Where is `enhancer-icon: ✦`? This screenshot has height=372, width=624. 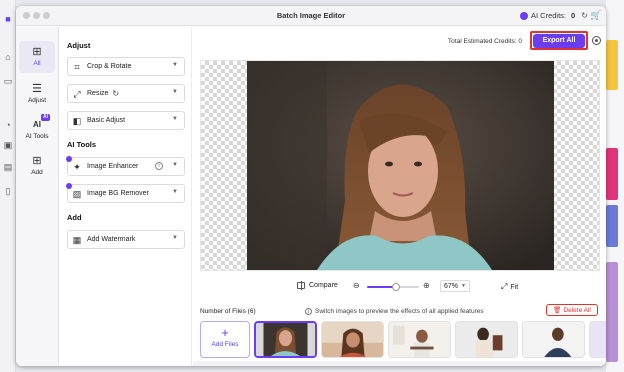
enhancer-icon: ✦ is located at coordinates (77, 166).